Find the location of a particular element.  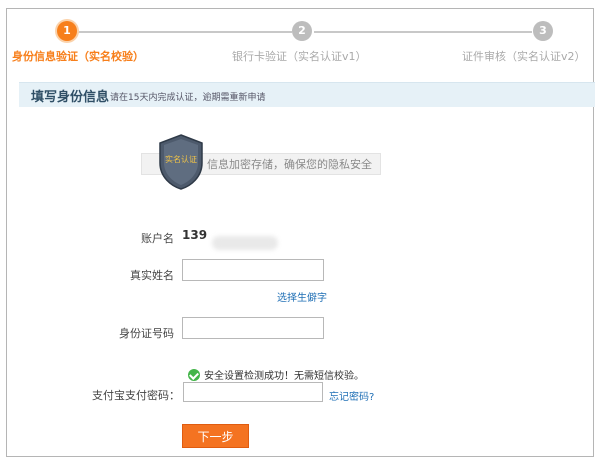

paypwd-label: 支付宝支付密码： is located at coordinates (136, 395).